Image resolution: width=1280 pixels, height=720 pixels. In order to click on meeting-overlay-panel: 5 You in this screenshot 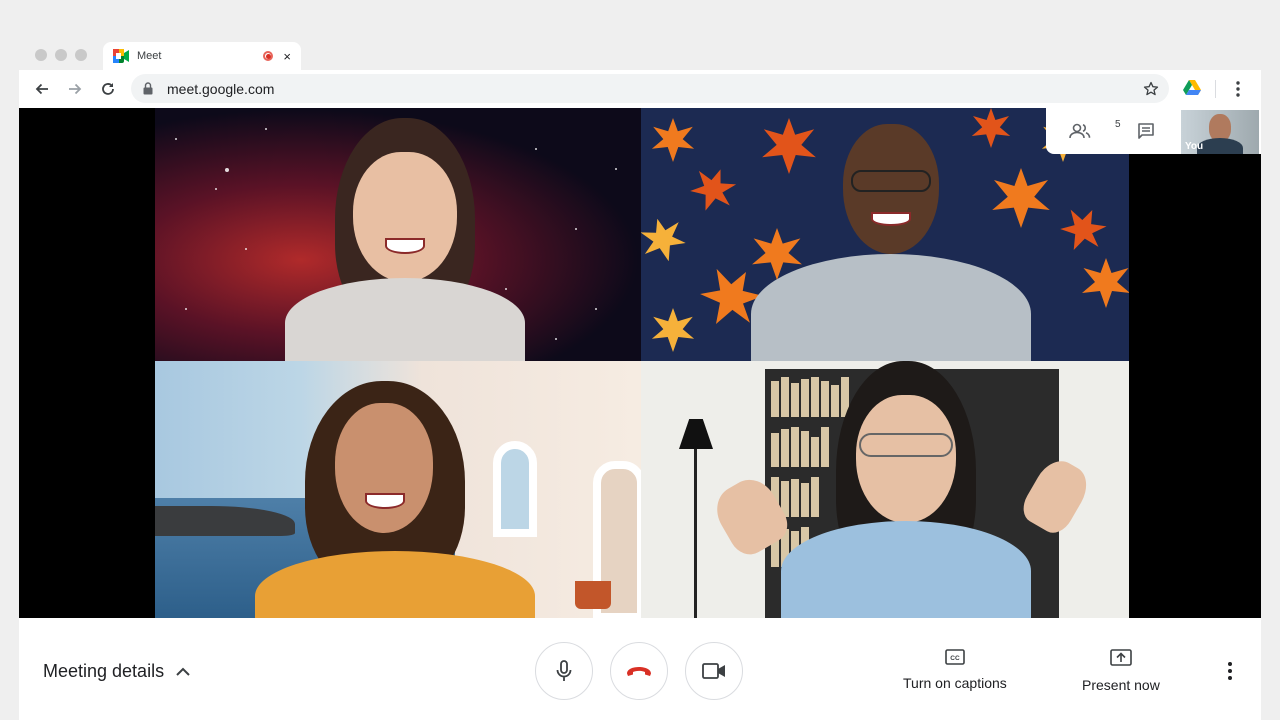, I will do `click(1153, 131)`.